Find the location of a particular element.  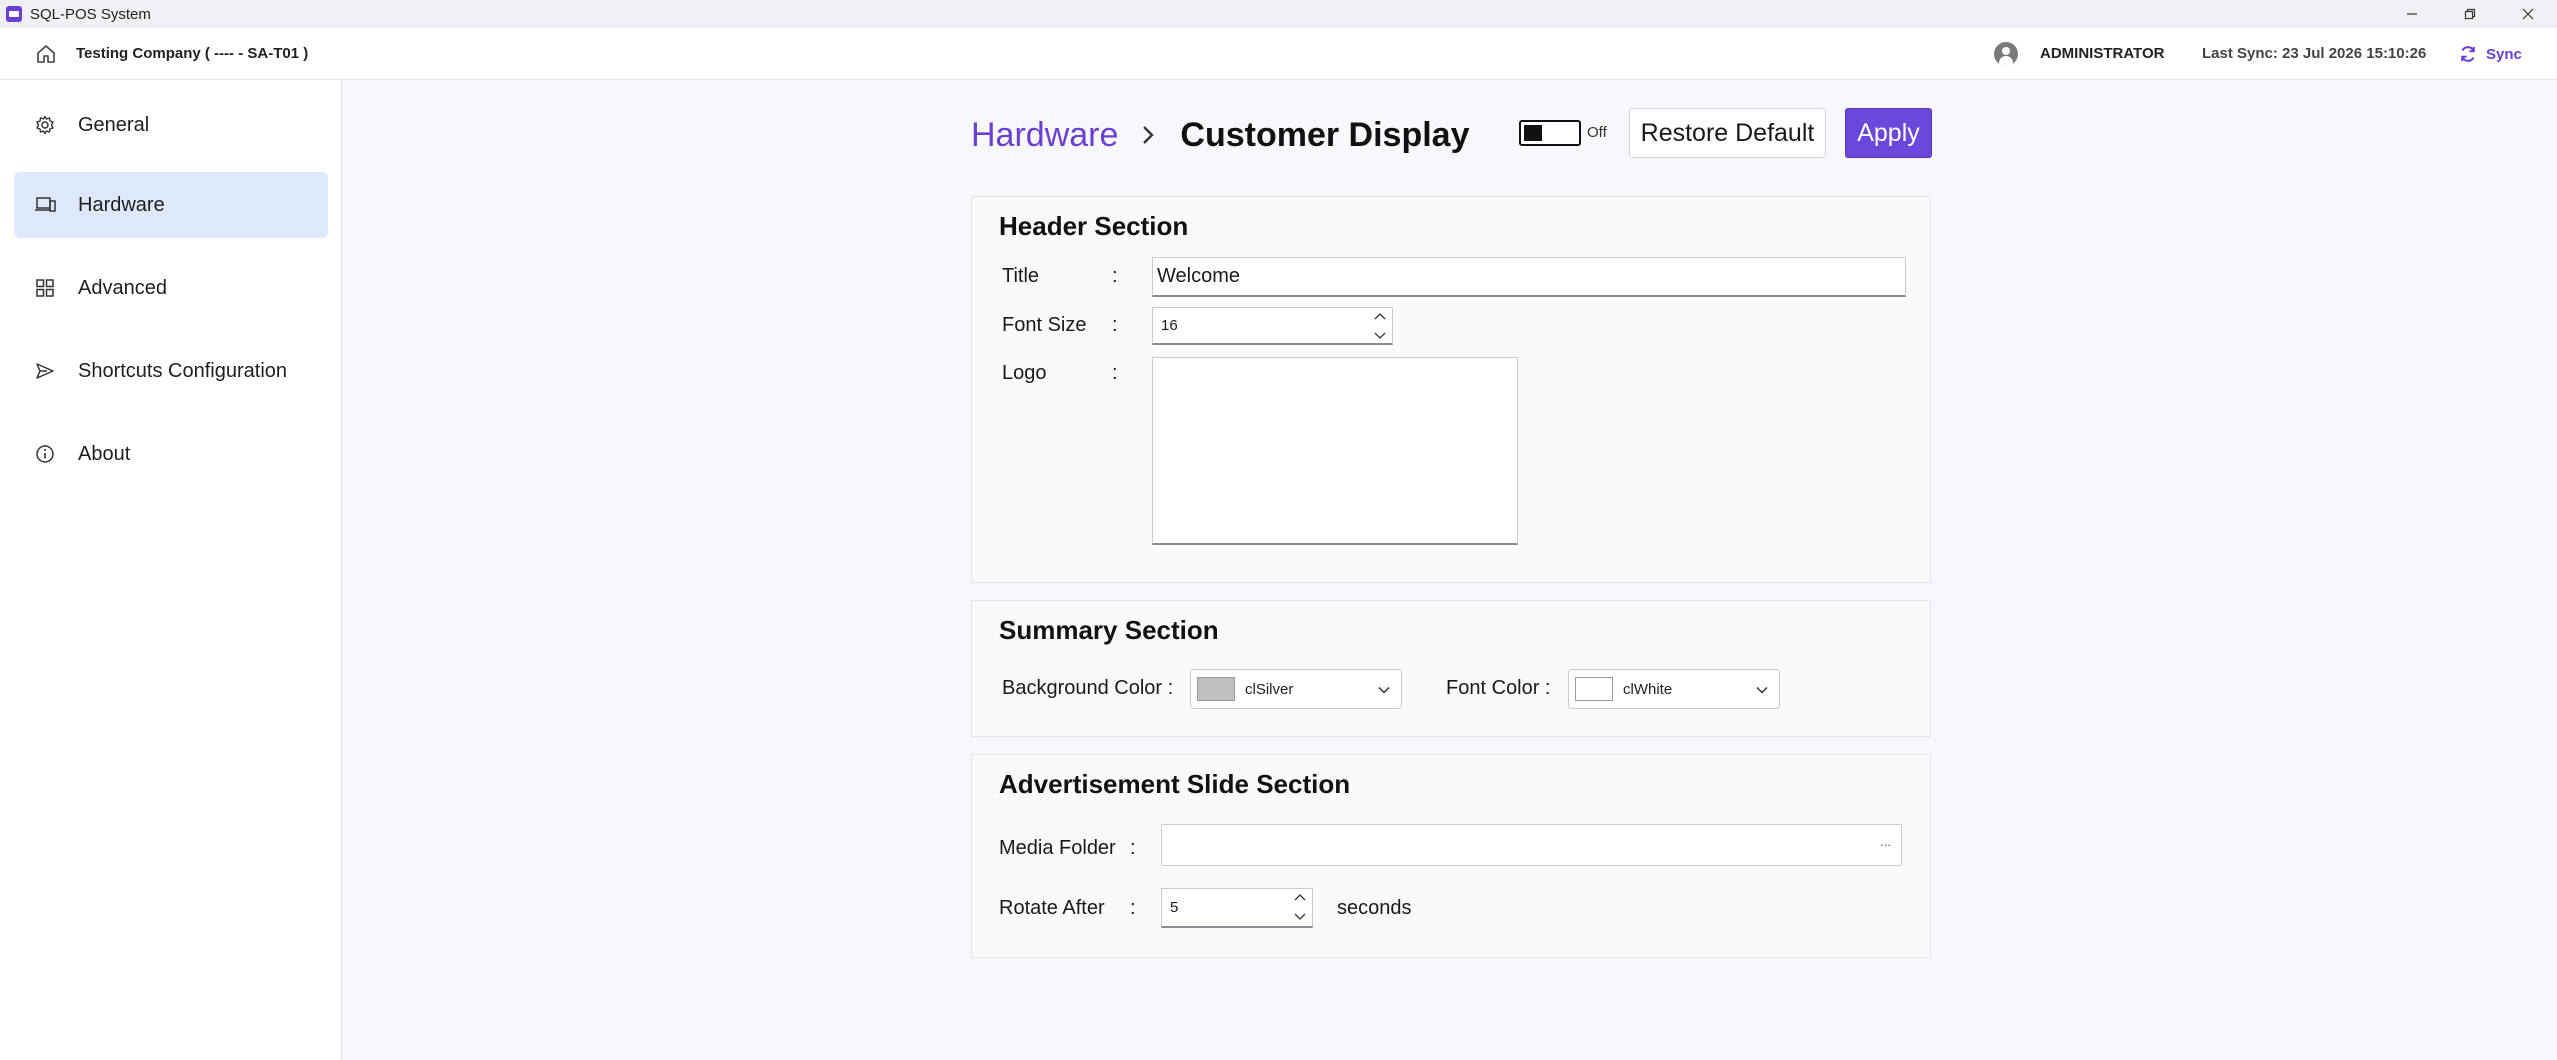

close-button is located at coordinates (2528, 14).